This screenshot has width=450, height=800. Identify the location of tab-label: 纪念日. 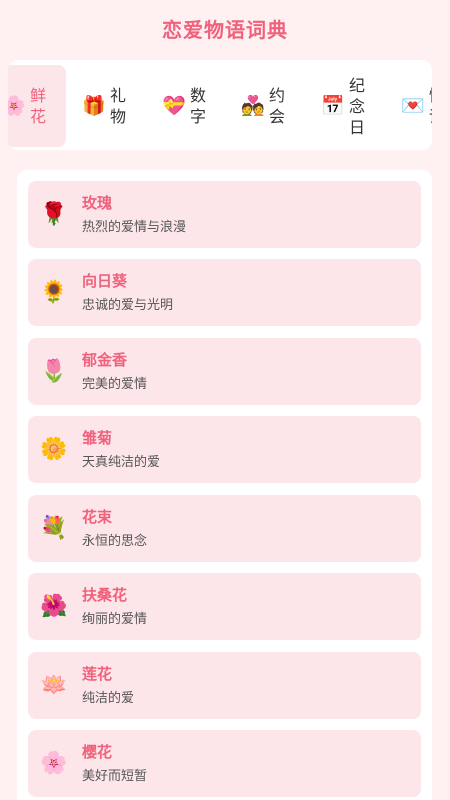
(357, 106).